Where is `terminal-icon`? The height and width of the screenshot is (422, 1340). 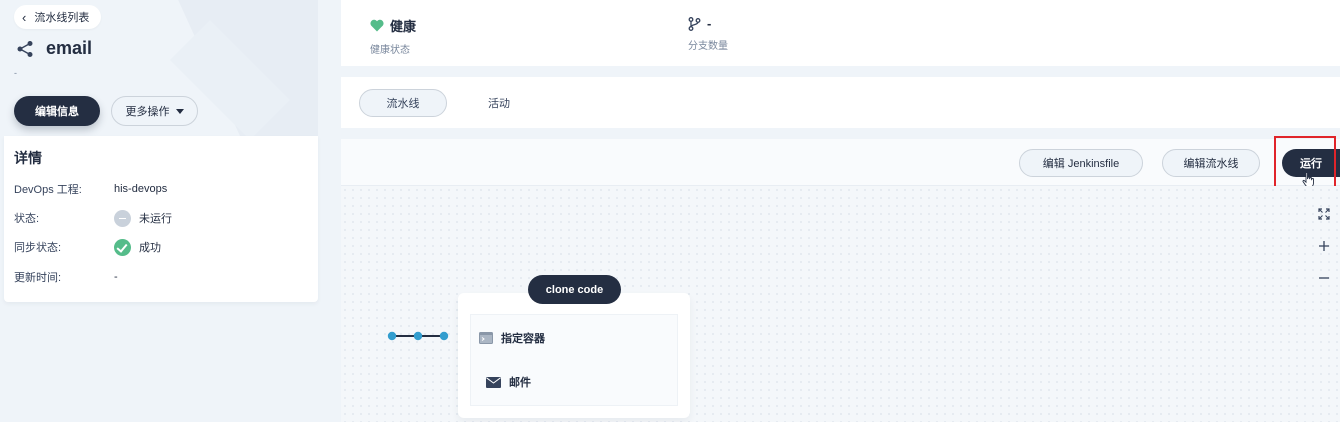 terminal-icon is located at coordinates (486, 338).